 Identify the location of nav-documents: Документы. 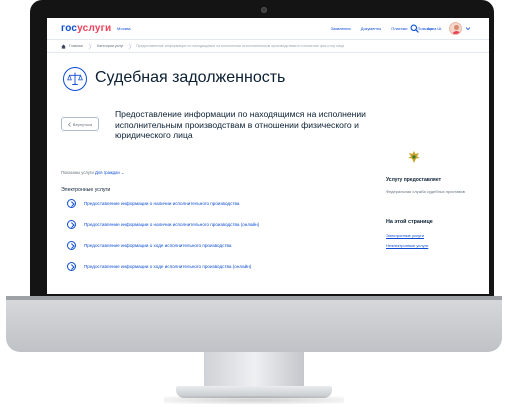
(371, 28).